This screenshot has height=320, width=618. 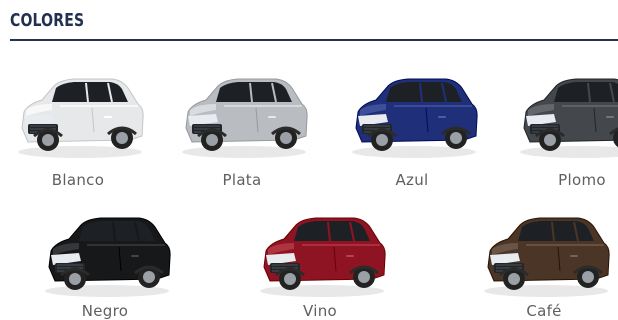 What do you see at coordinates (412, 180) in the screenshot?
I see `color-label: Azul` at bounding box center [412, 180].